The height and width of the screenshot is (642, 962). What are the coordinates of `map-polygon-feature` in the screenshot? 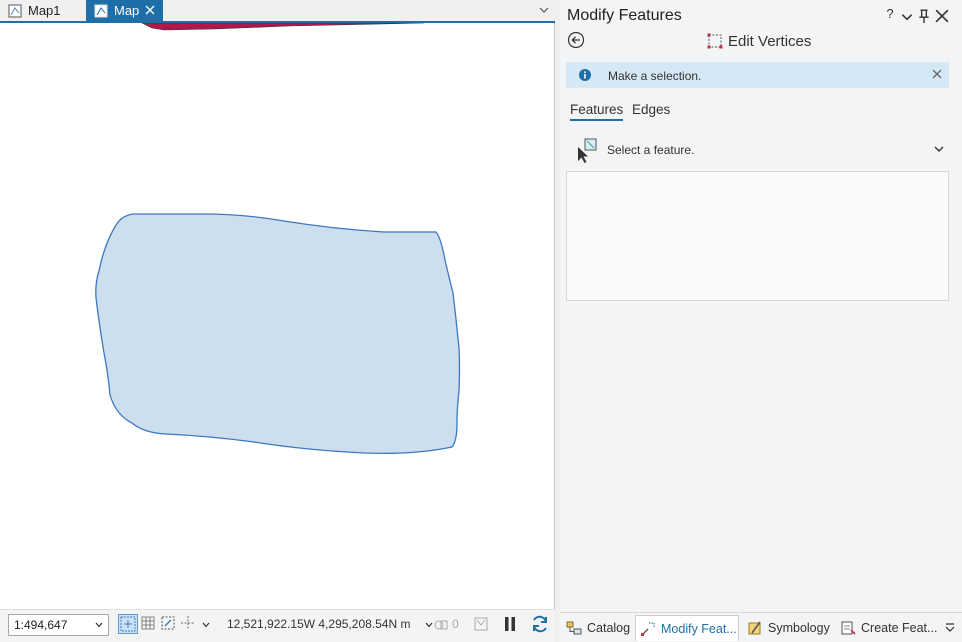 It's located at (278, 334).